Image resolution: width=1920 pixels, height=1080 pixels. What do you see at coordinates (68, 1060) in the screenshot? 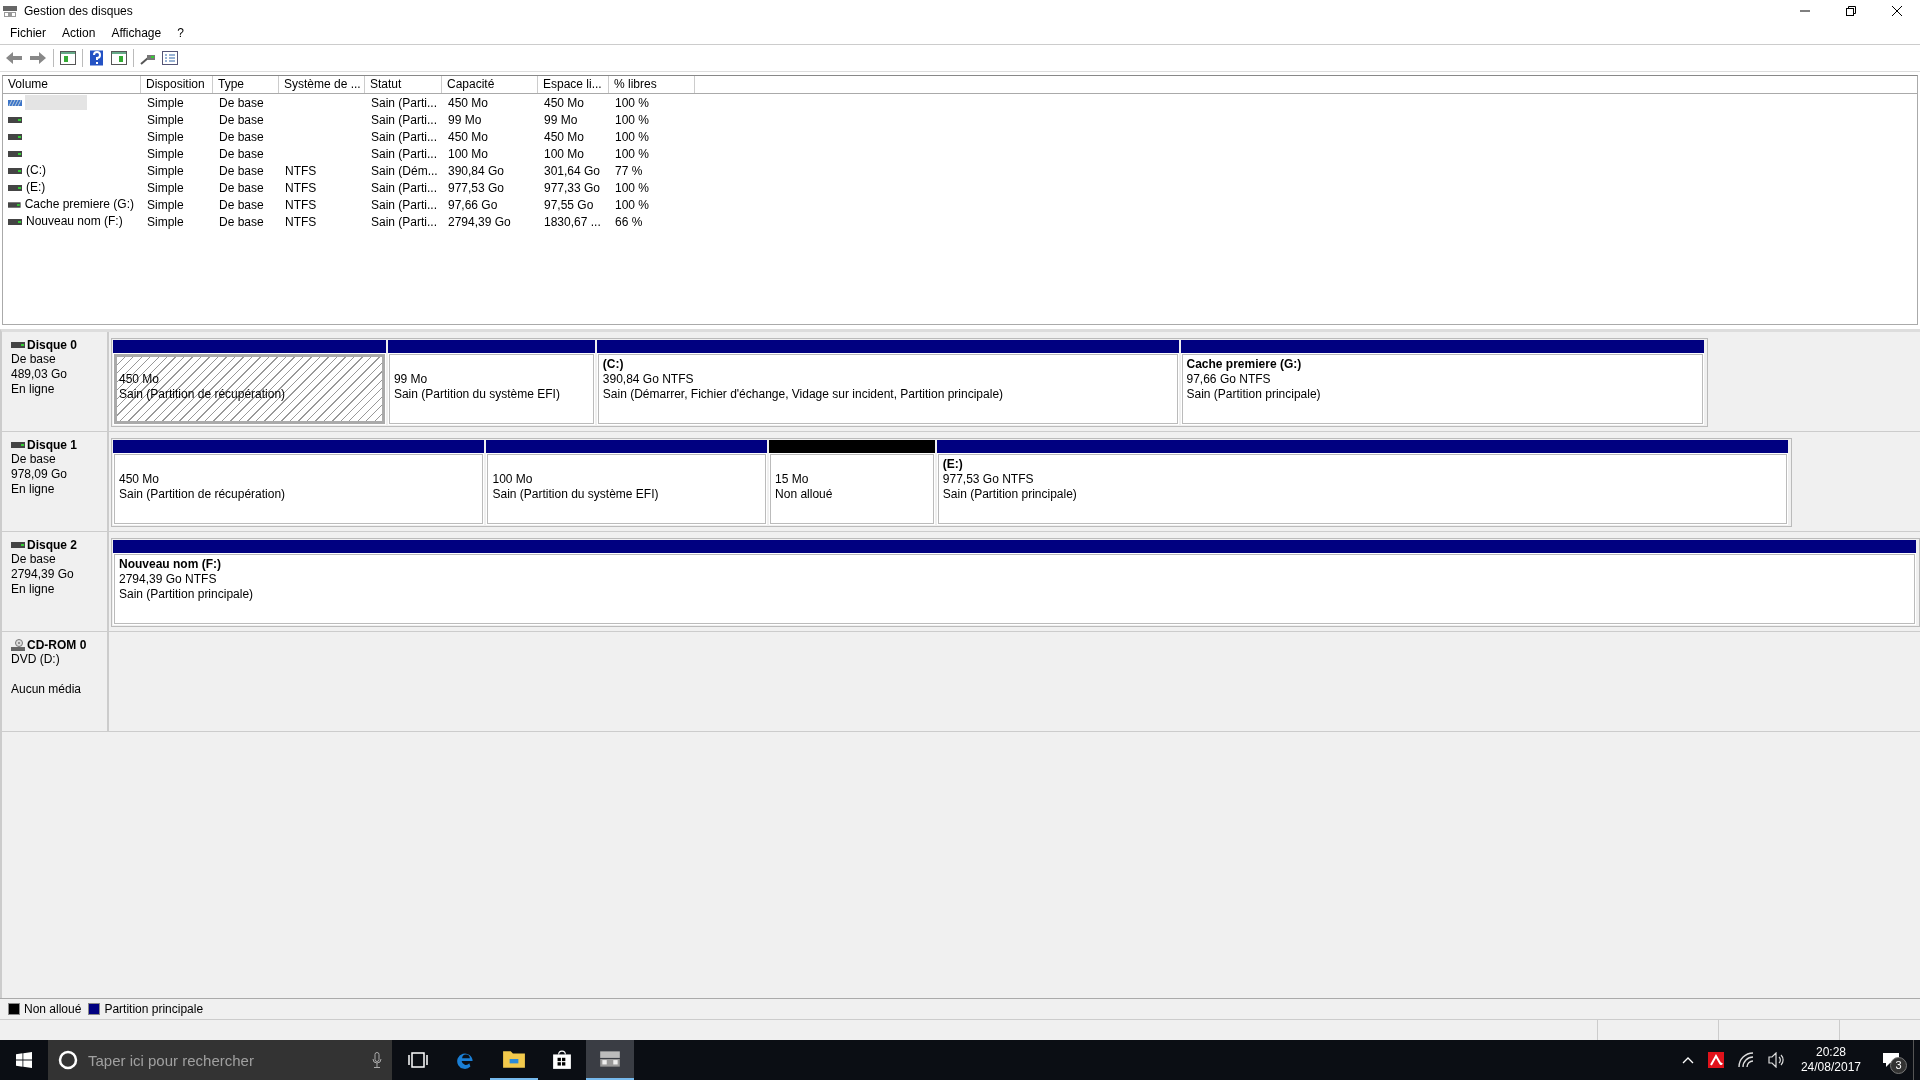
I see `circle-icon` at bounding box center [68, 1060].